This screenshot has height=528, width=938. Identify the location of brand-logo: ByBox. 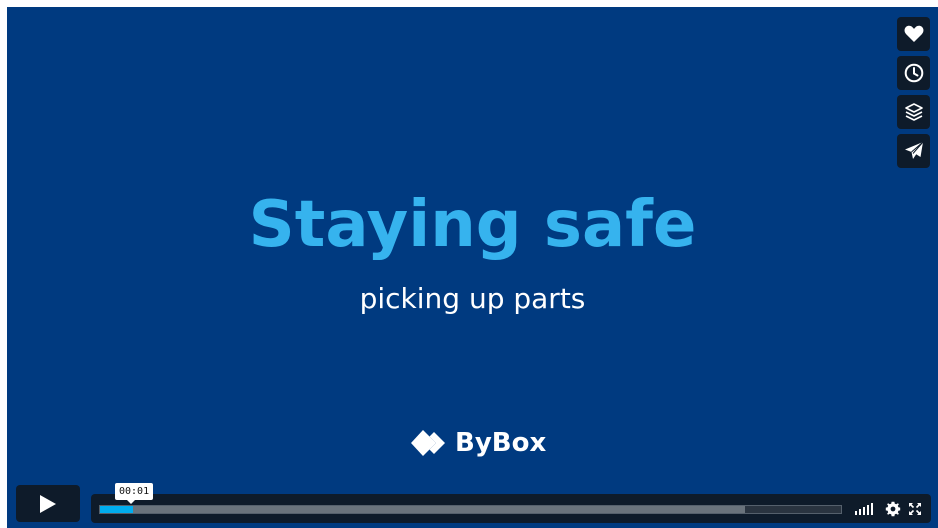
(478, 443).